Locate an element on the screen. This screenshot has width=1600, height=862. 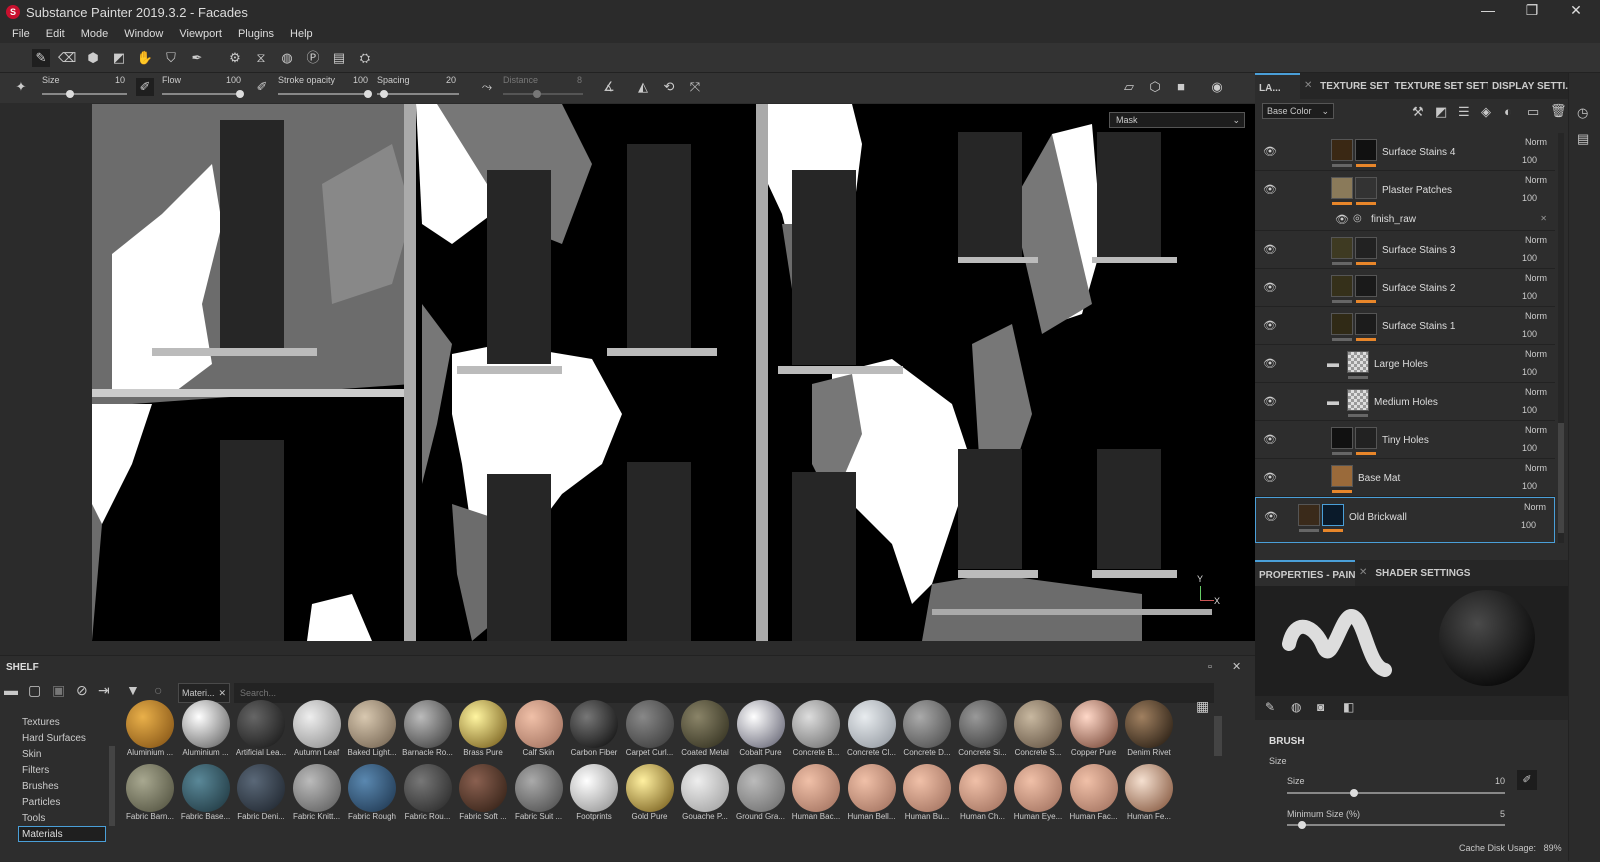
add-effect-icon: ⚒ is located at coordinates (1418, 112).